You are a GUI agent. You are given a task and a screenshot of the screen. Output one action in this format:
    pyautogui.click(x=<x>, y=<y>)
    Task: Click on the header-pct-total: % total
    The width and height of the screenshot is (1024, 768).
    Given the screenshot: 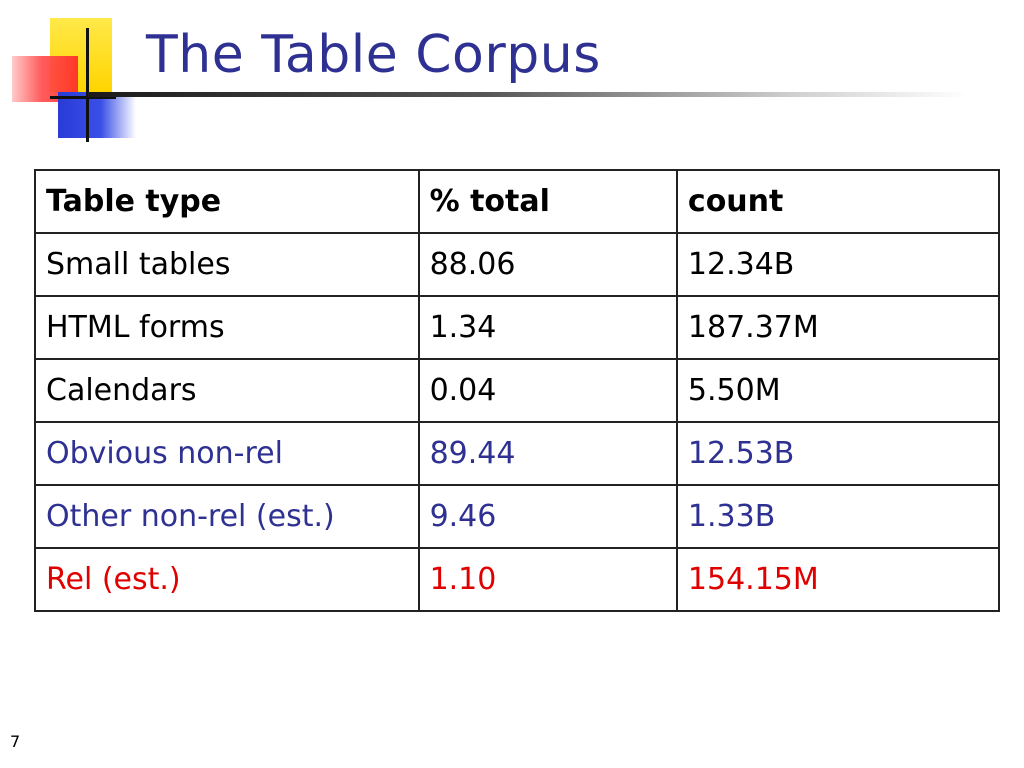 What is the action you would take?
    pyautogui.click(x=547, y=201)
    